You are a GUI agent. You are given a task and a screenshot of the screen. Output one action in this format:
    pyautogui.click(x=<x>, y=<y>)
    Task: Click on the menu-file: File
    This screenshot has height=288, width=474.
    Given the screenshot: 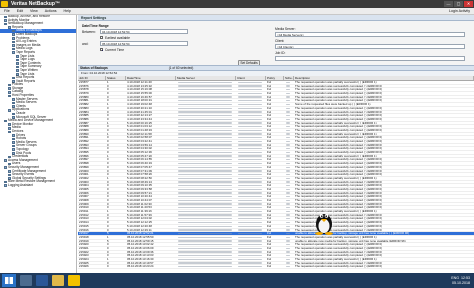 What is the action you would take?
    pyautogui.click(x=7, y=11)
    